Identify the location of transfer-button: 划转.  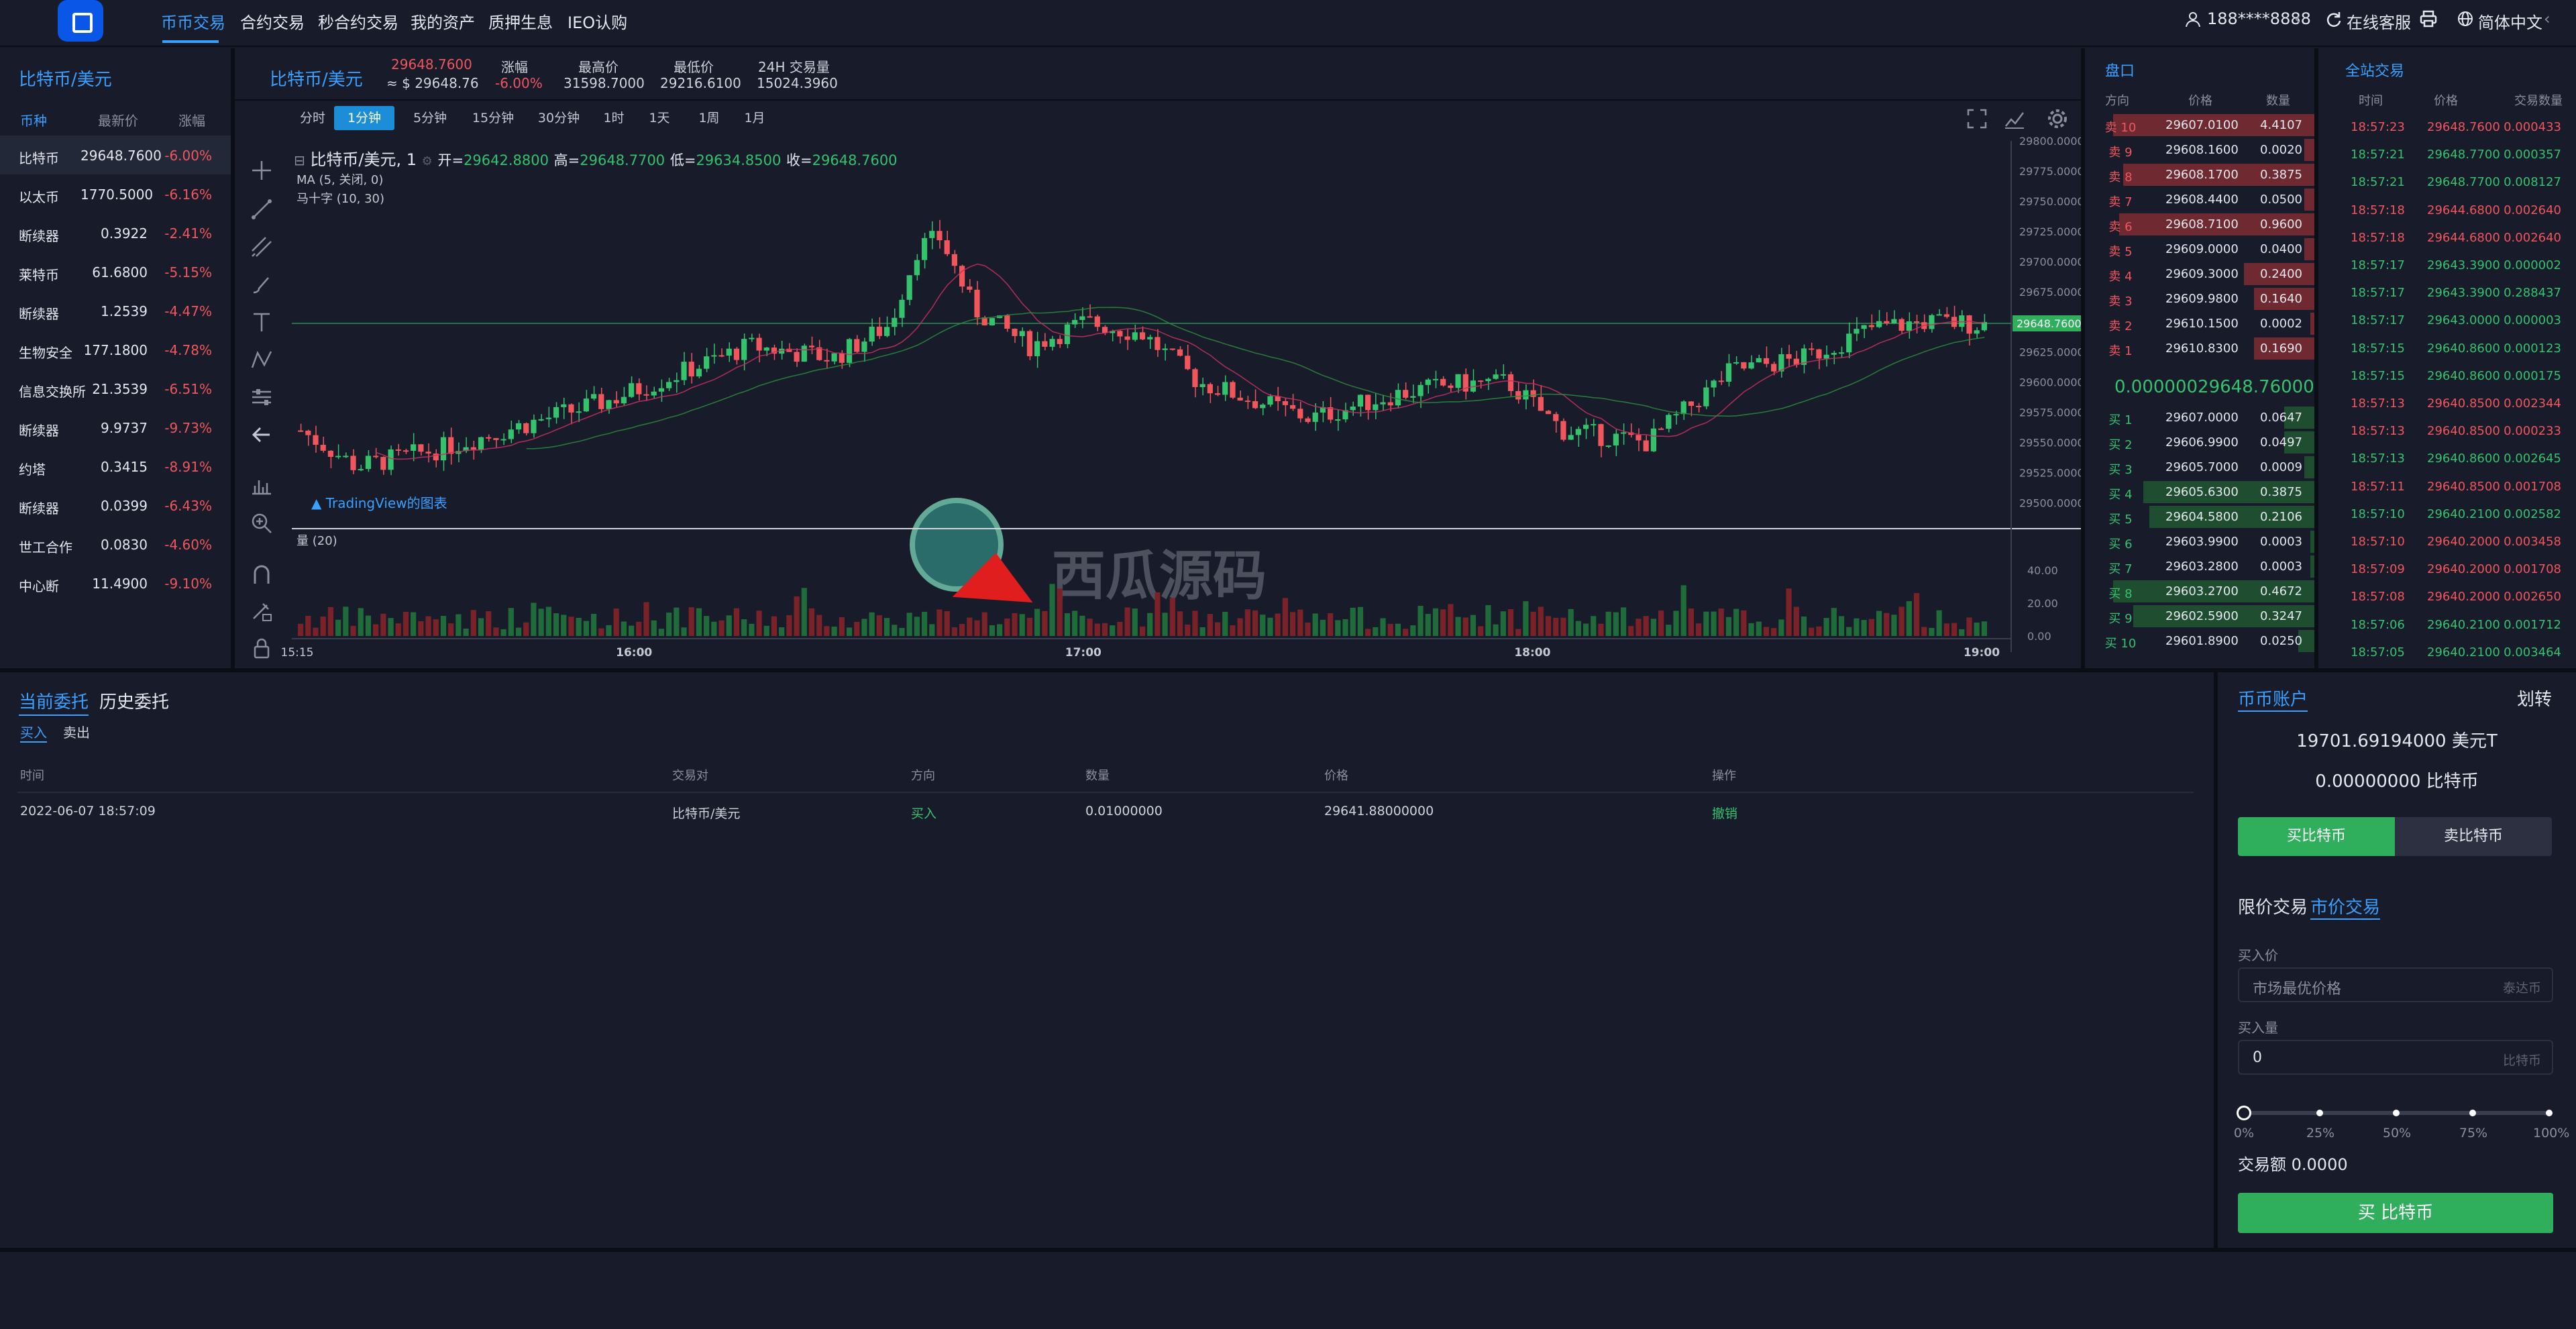
(2534, 698).